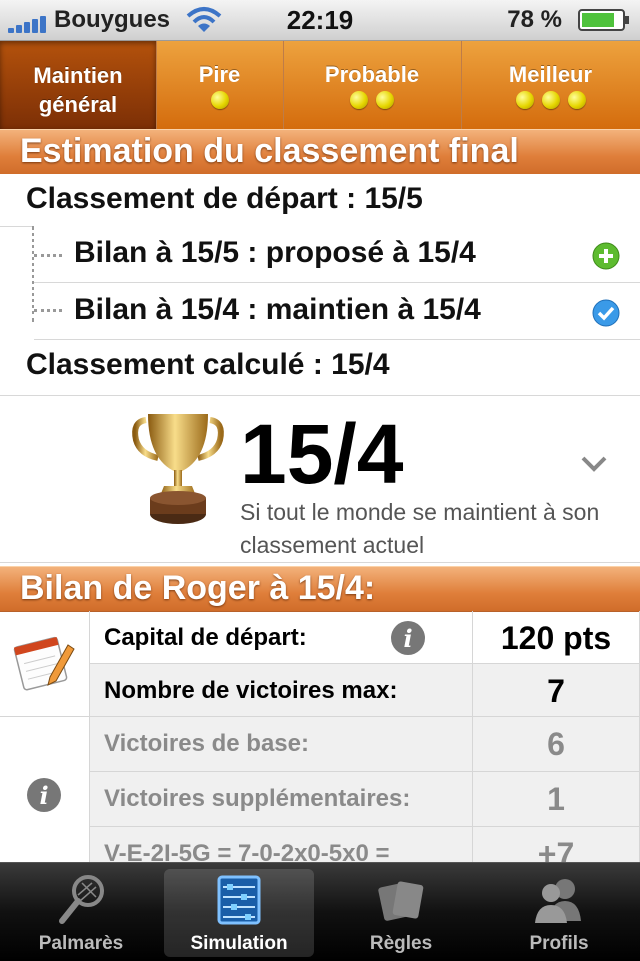 The image size is (640, 961). I want to click on tab-regles: Règles, so click(401, 913).